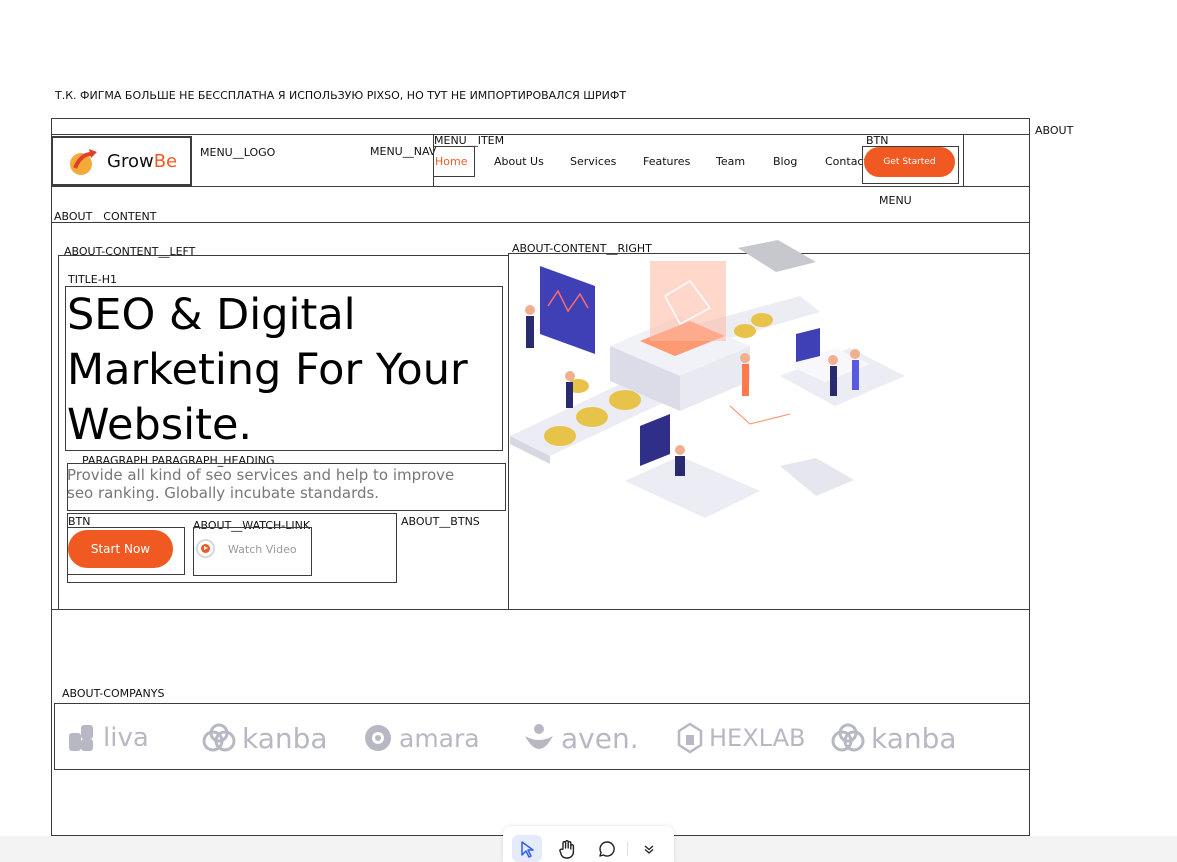  I want to click on title-h1-layer-label: TITLE-H1, so click(93, 279).